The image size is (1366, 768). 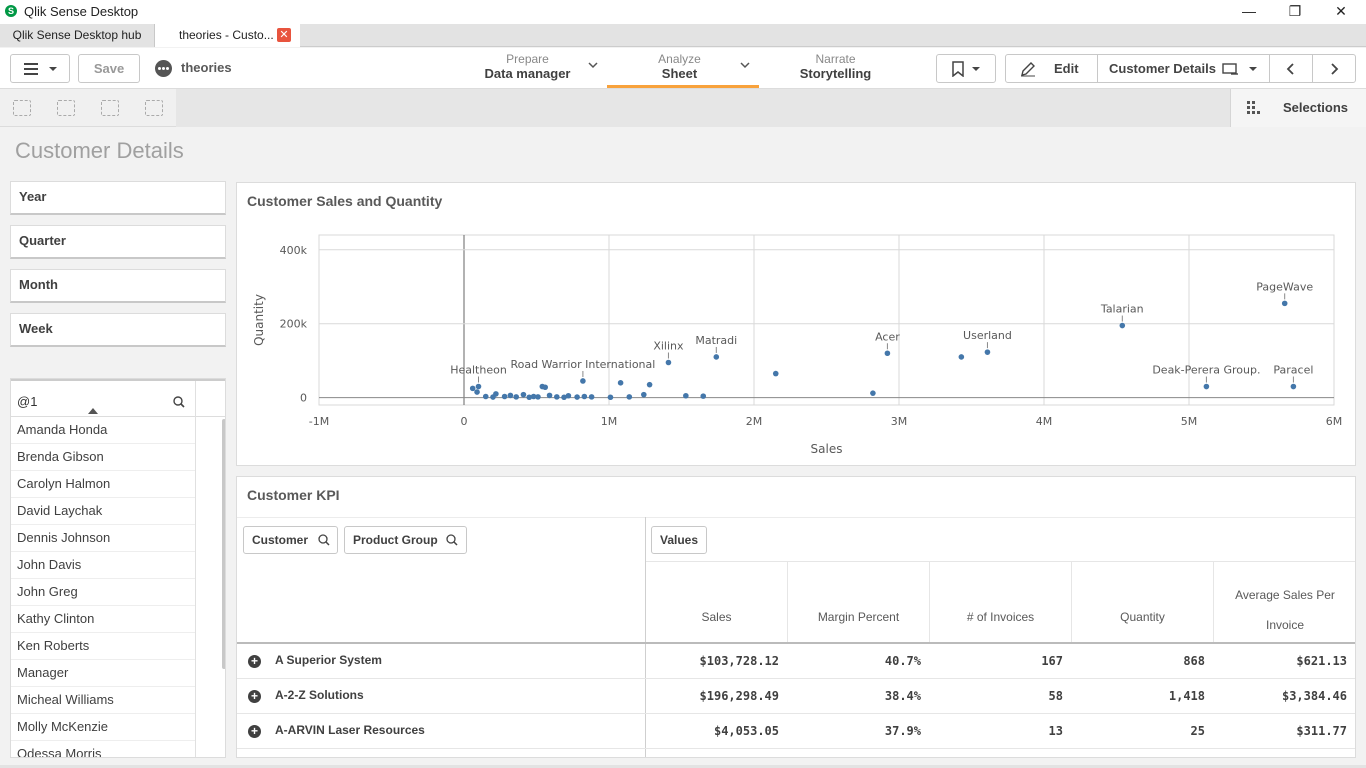 What do you see at coordinates (1298, 108) in the screenshot?
I see `selections-tool-button: Selections` at bounding box center [1298, 108].